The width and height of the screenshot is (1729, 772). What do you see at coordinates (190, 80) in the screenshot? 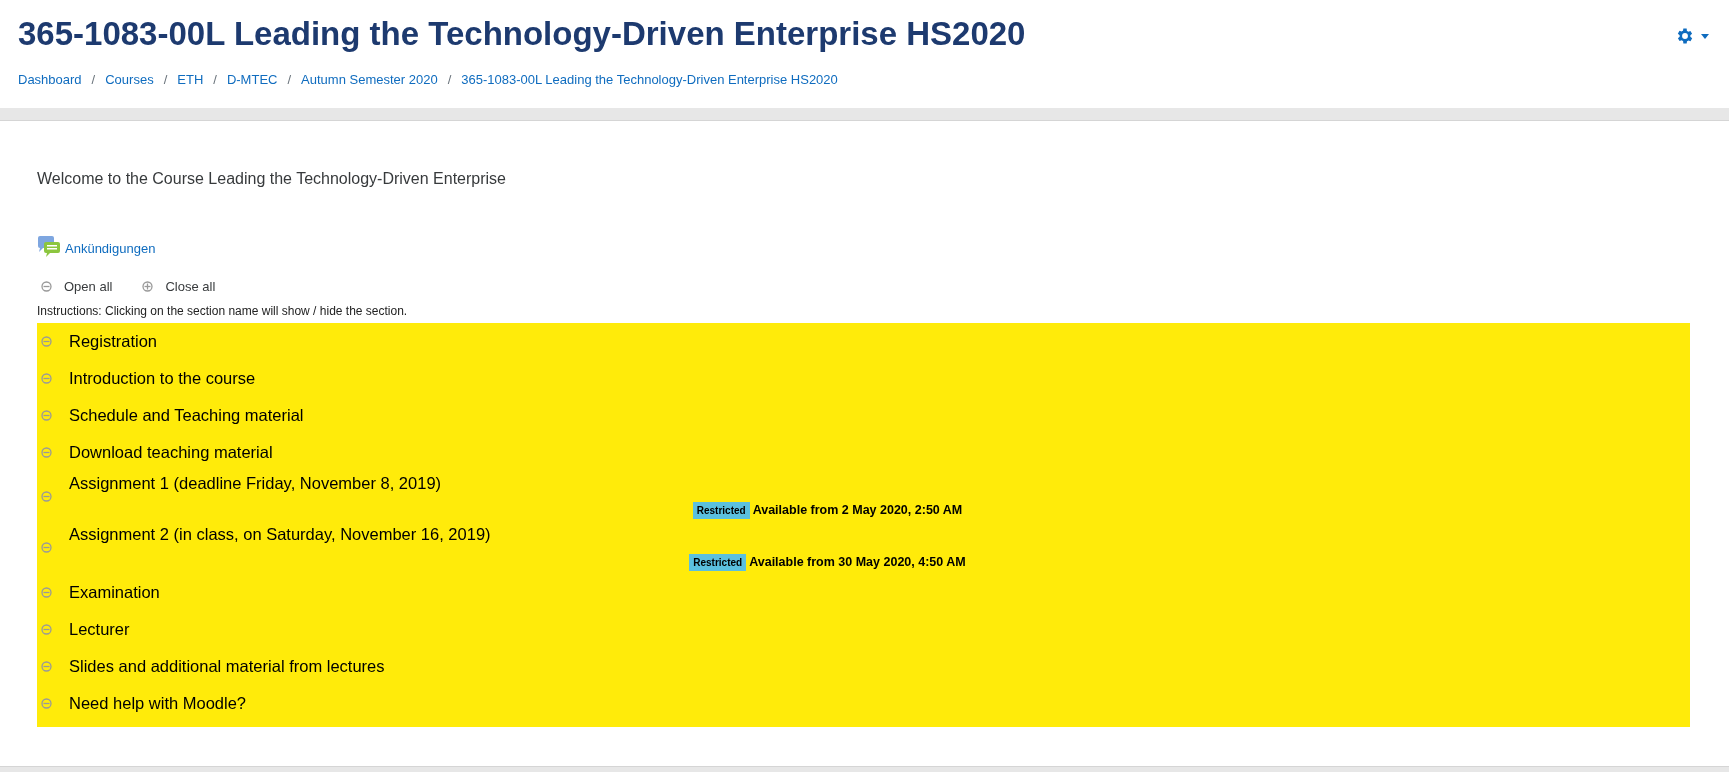
I see `breadcrumb-link: ETH` at bounding box center [190, 80].